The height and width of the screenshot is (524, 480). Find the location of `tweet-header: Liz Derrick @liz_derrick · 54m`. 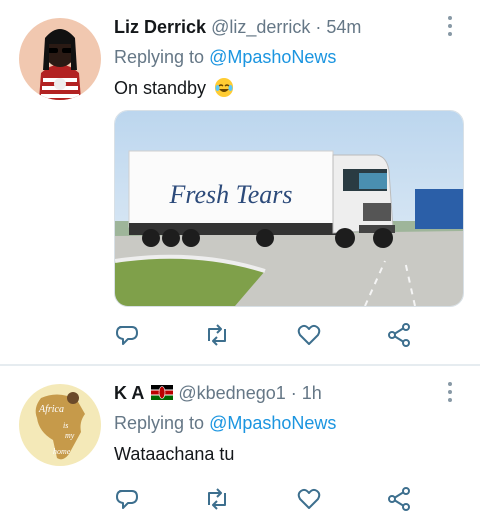

tweet-header: Liz Derrick @liz_derrick · 54m is located at coordinates (237, 27).